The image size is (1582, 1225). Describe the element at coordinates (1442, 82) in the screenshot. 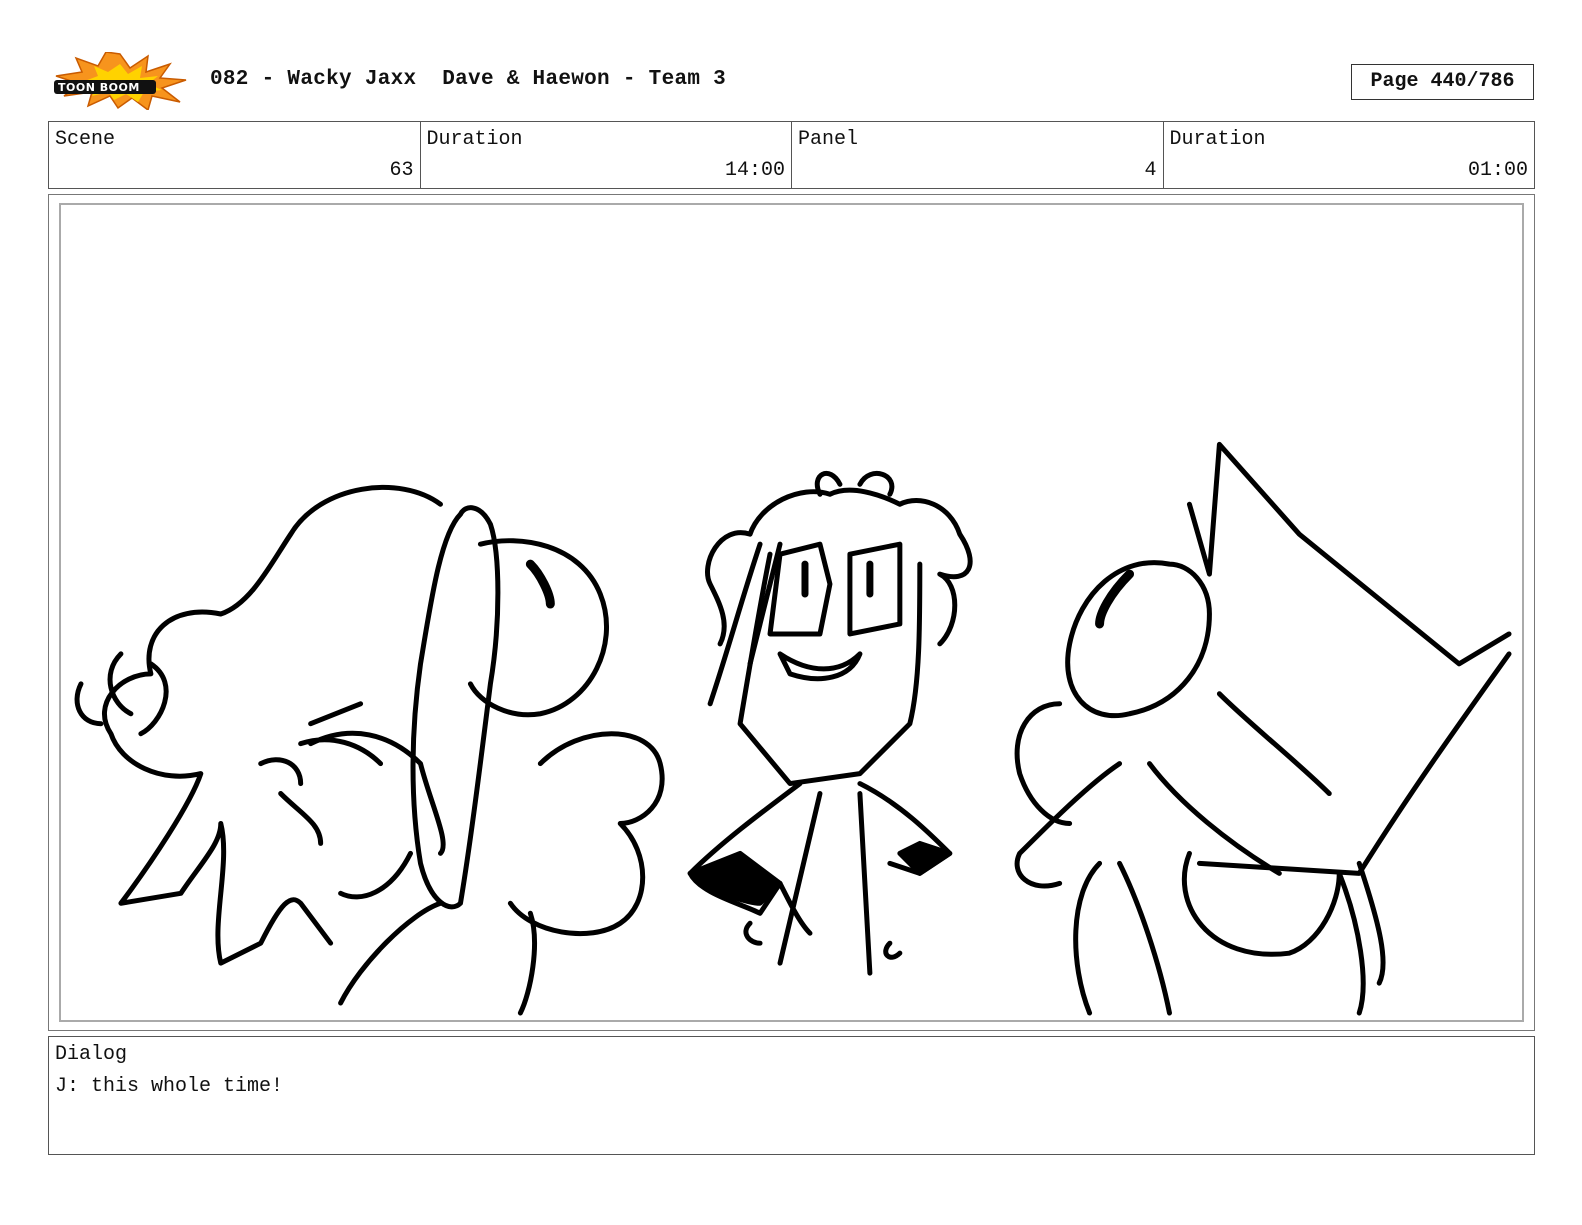

I see `page-indicator: Page 440/786` at that location.